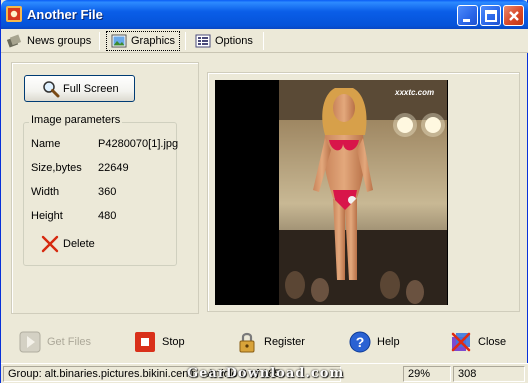  What do you see at coordinates (69, 342) in the screenshot?
I see `get-files-label: Get Files` at bounding box center [69, 342].